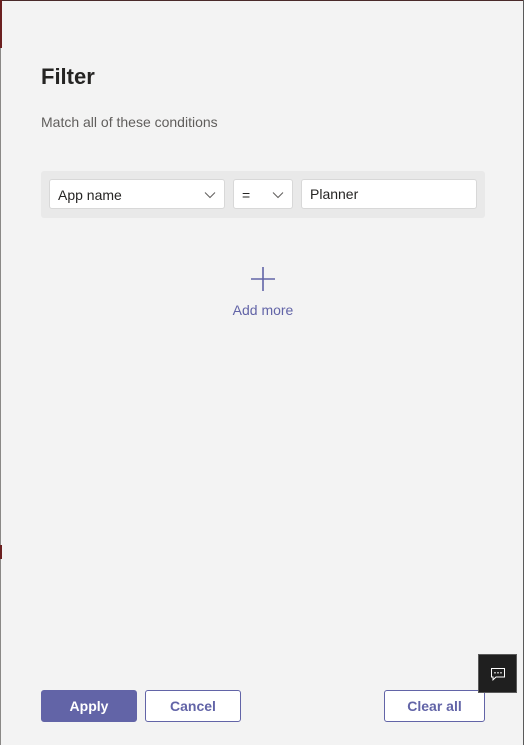 This screenshot has width=524, height=745. What do you see at coordinates (263, 310) in the screenshot?
I see `add-more-label: Add more` at bounding box center [263, 310].